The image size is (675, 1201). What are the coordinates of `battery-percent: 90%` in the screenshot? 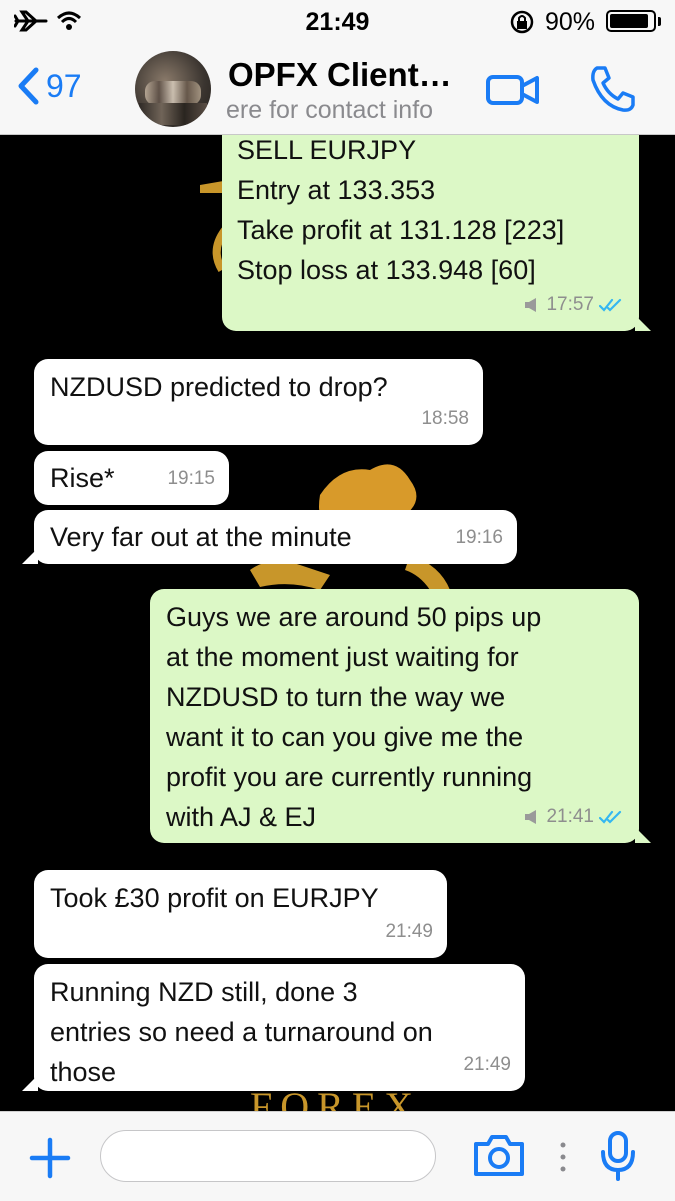 It's located at (570, 22).